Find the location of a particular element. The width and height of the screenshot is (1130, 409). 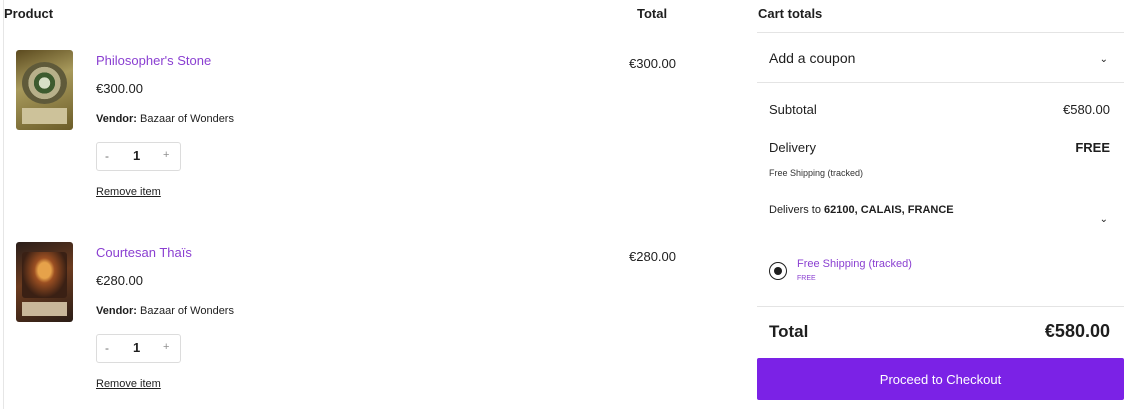

delivers-to-prefix: Delivers to is located at coordinates (795, 210).